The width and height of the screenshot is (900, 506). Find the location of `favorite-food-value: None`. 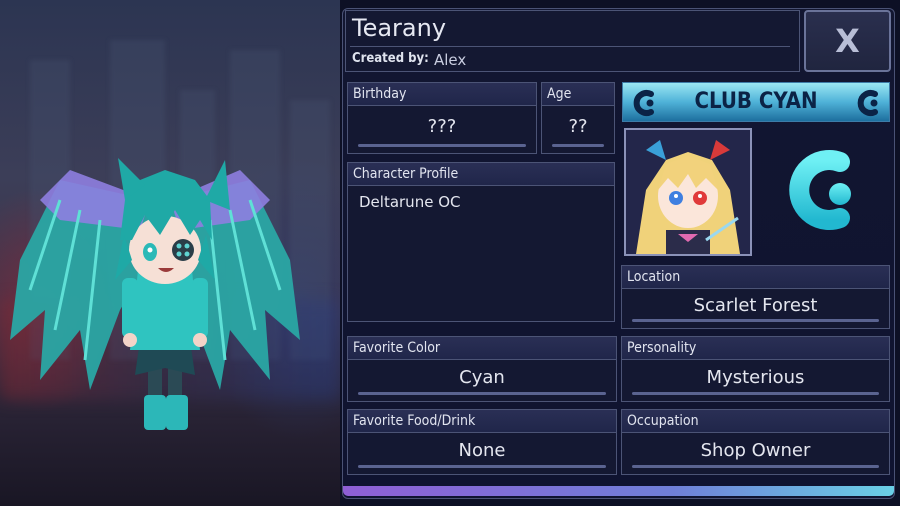

favorite-food-value: None is located at coordinates (482, 450).